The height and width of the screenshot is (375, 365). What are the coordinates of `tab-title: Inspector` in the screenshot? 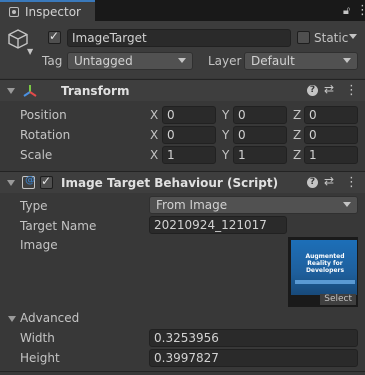 It's located at (53, 12).